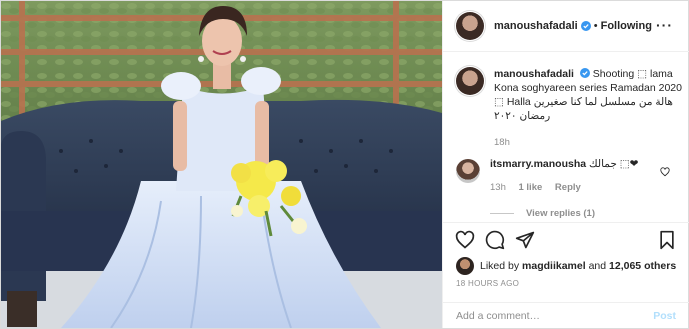 The height and width of the screenshot is (329, 689). I want to click on likes-others: 12,065 others, so click(642, 266).